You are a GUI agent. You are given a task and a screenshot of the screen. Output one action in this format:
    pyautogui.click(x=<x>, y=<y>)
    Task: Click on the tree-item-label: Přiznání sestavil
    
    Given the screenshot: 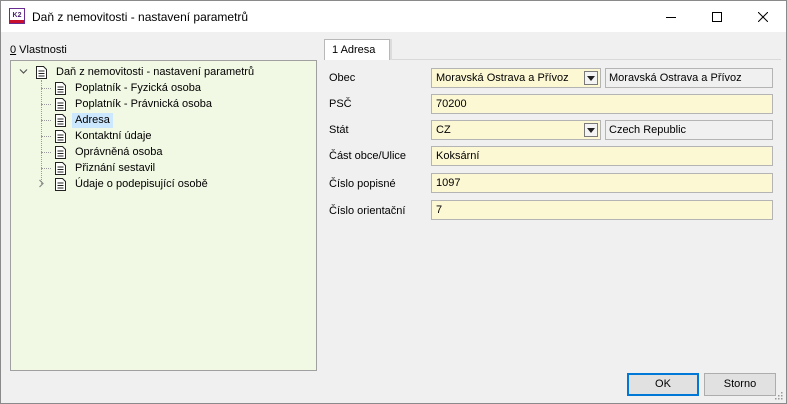 What is the action you would take?
    pyautogui.click(x=115, y=167)
    